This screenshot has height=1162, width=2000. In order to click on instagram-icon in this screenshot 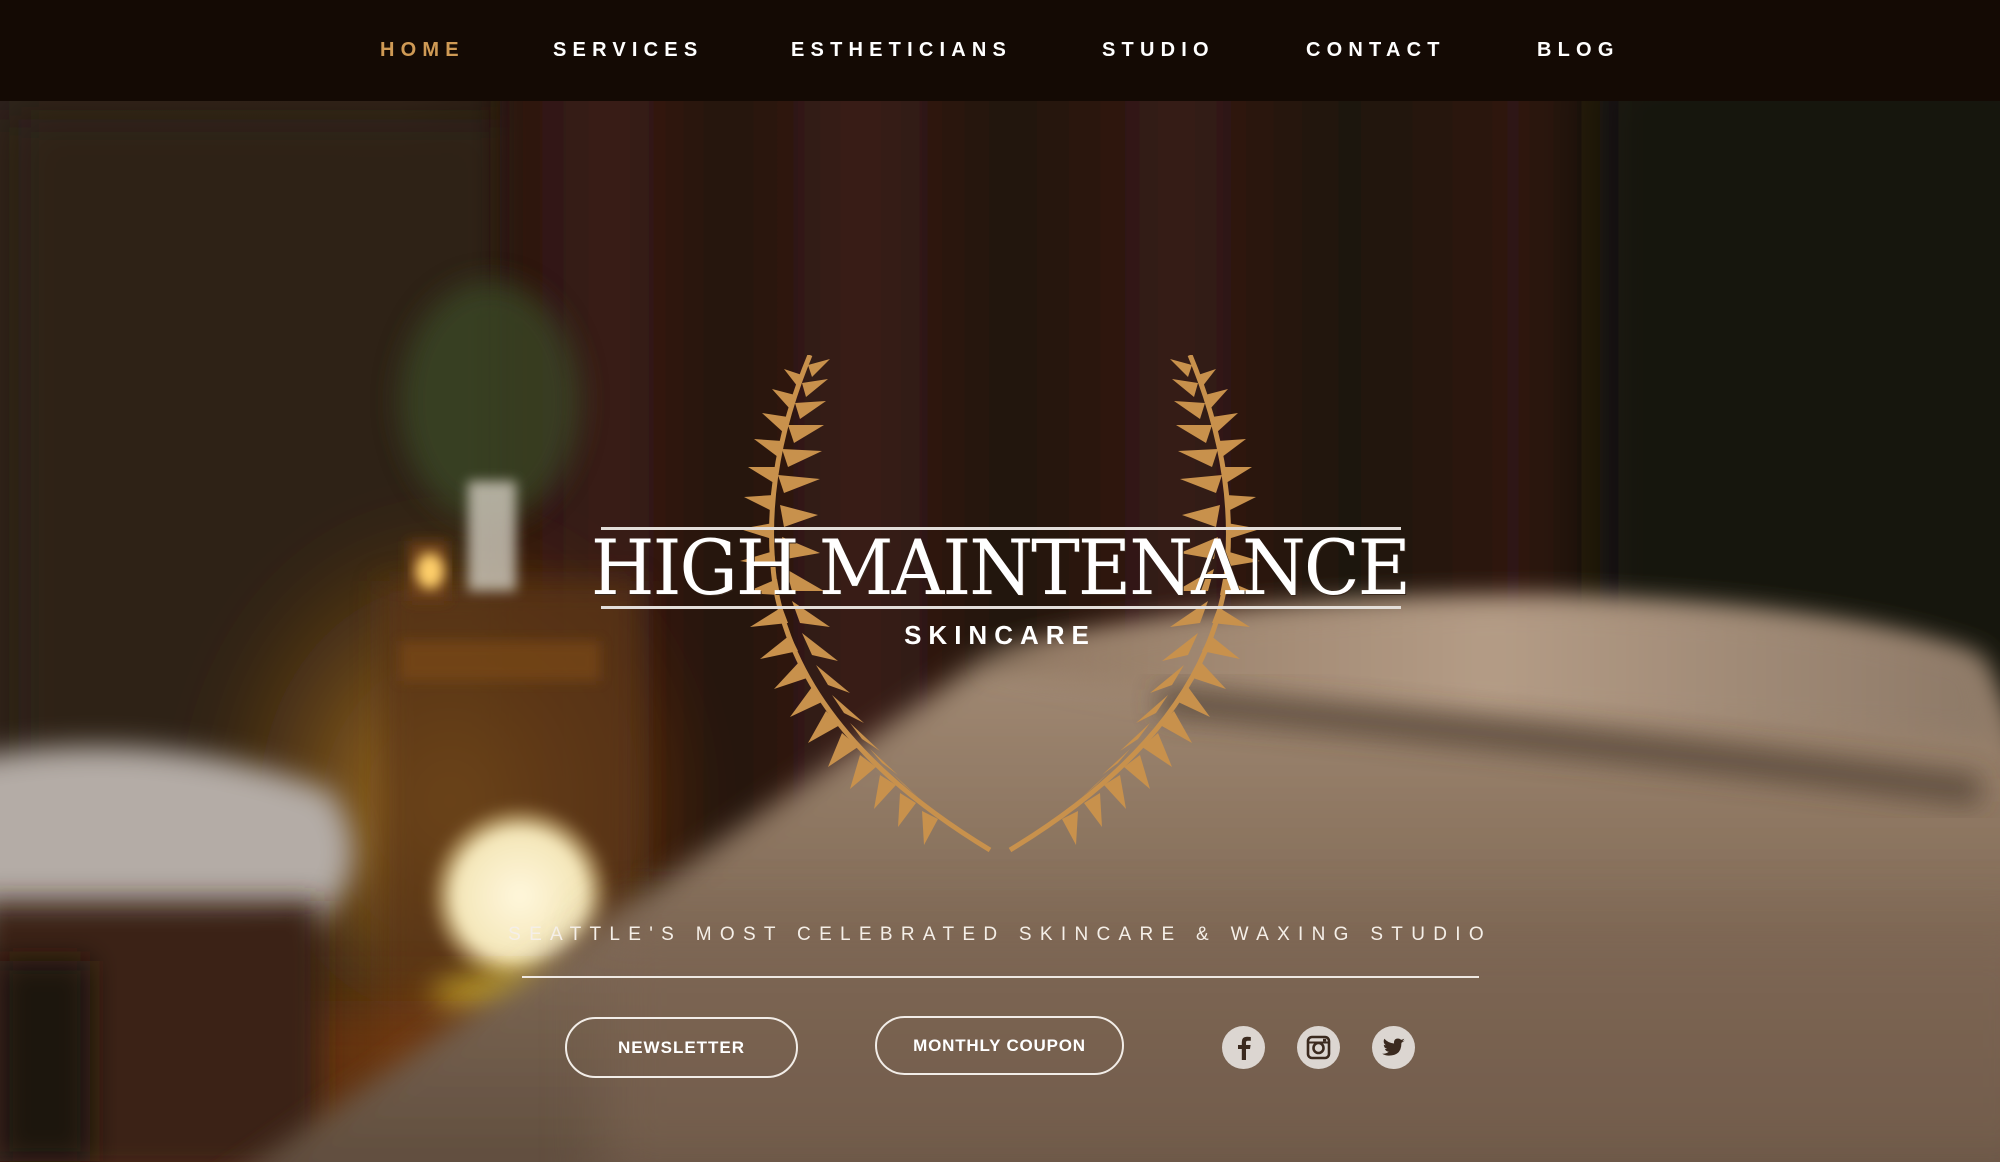, I will do `click(1318, 1047)`.